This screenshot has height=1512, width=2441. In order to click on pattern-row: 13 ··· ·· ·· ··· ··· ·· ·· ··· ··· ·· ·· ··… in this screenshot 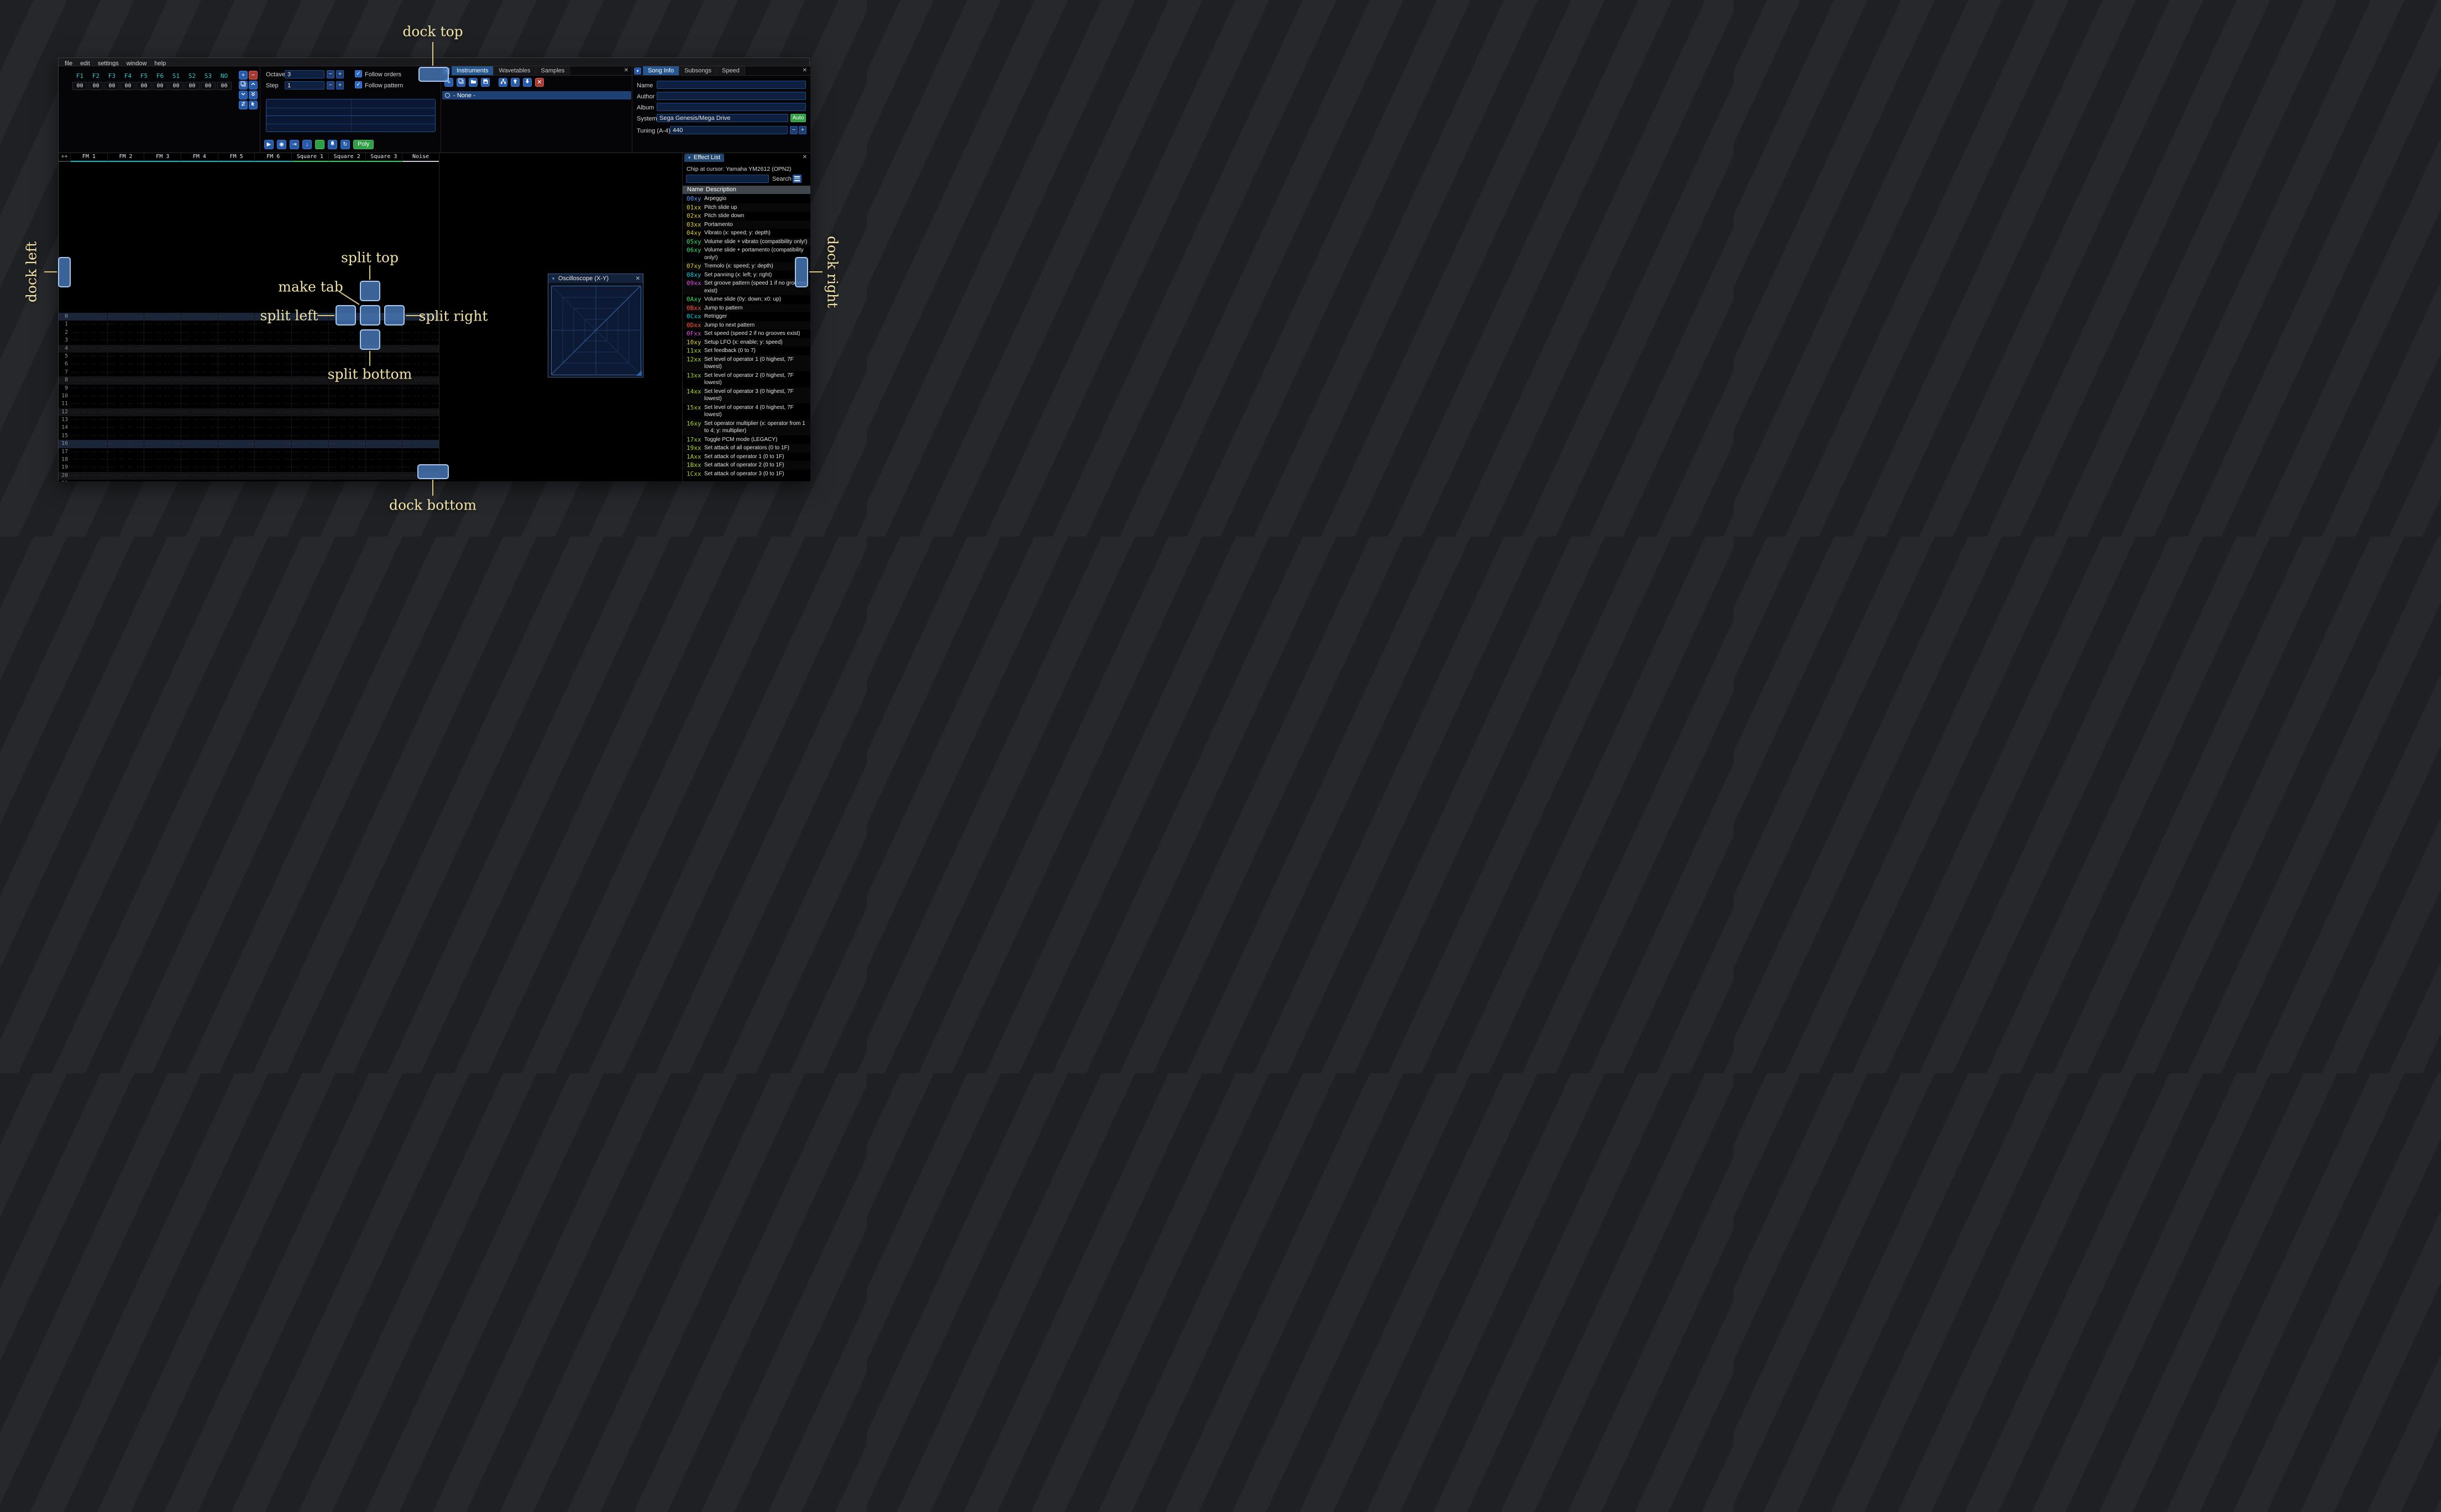, I will do `click(249, 420)`.